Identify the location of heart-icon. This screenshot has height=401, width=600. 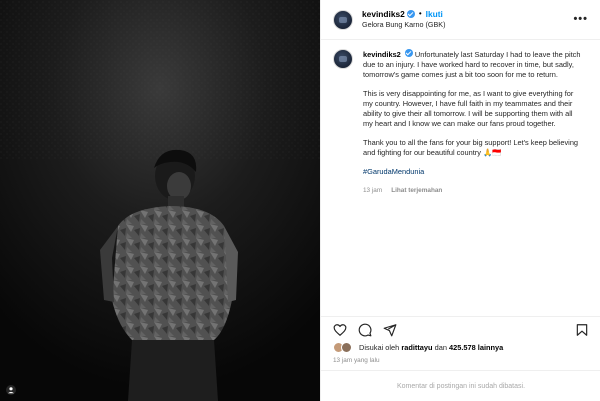
(340, 330).